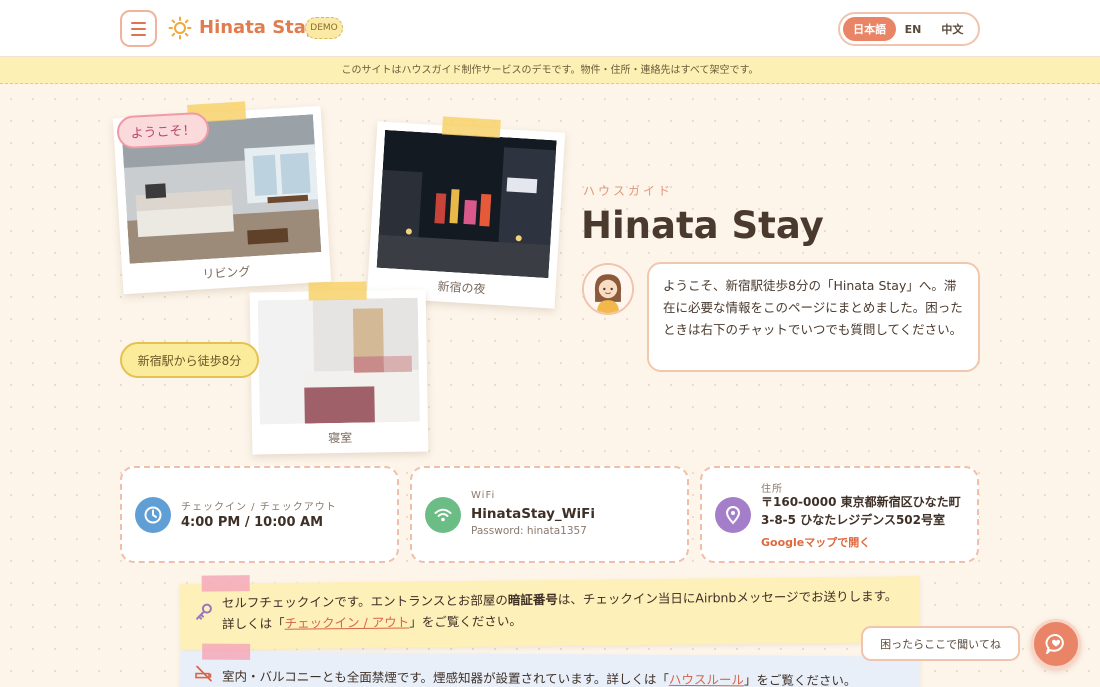  What do you see at coordinates (138, 28) in the screenshot?
I see `menu-button` at bounding box center [138, 28].